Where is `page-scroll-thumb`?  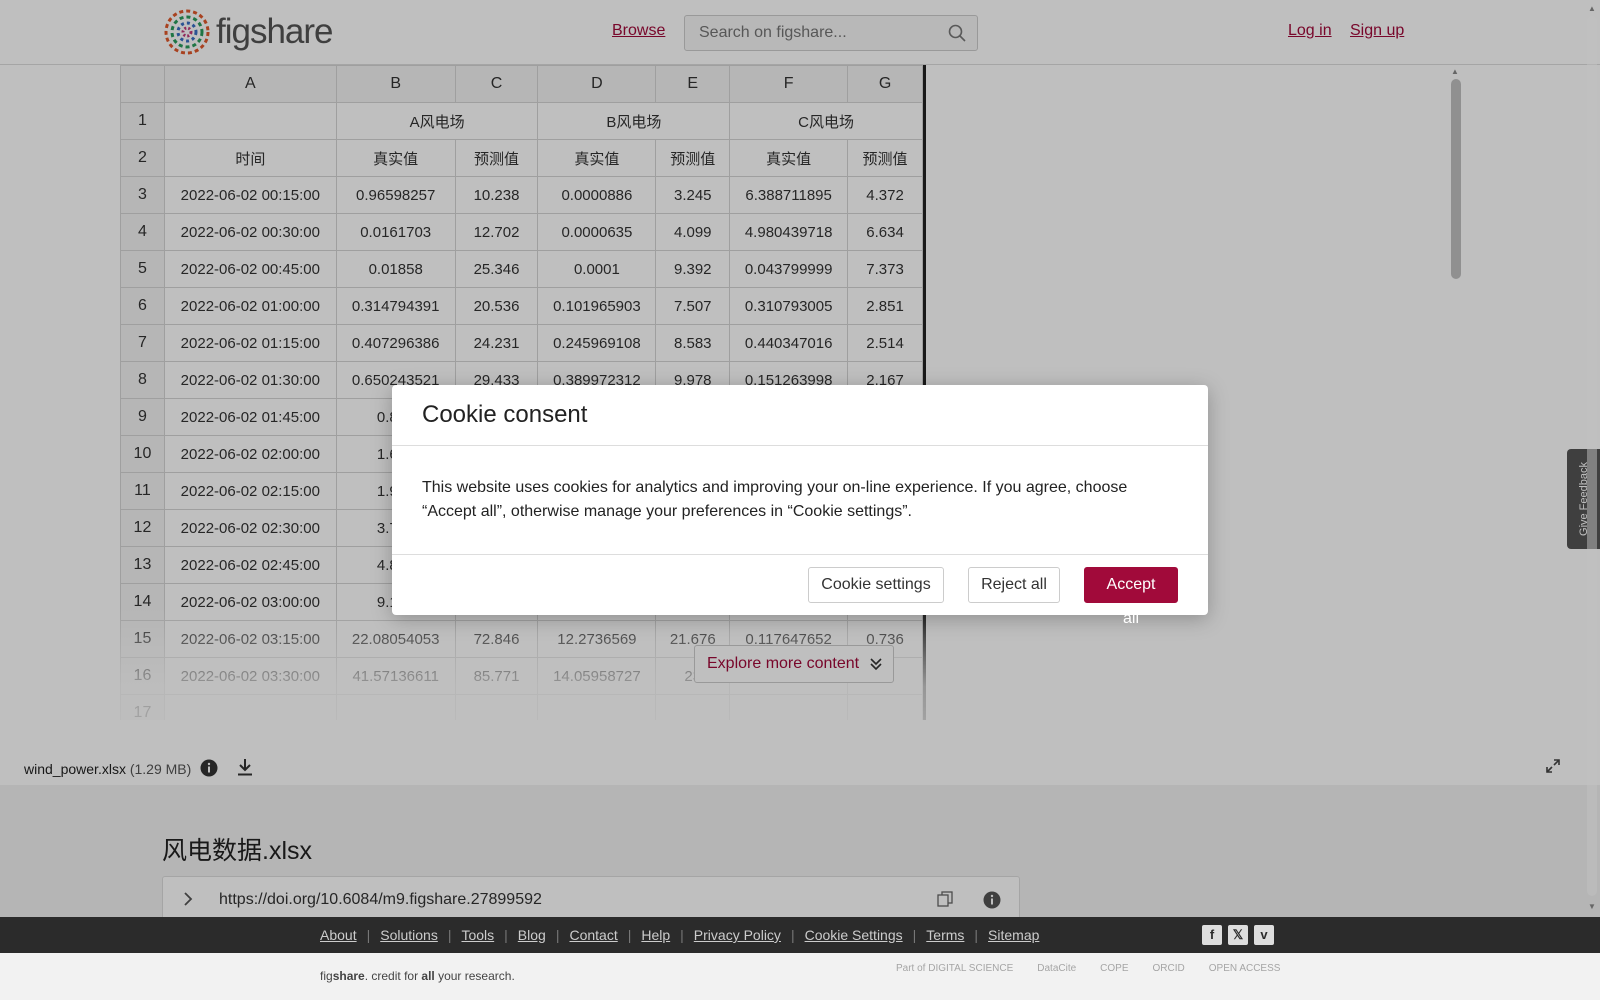
page-scroll-thumb is located at coordinates (1592, 456).